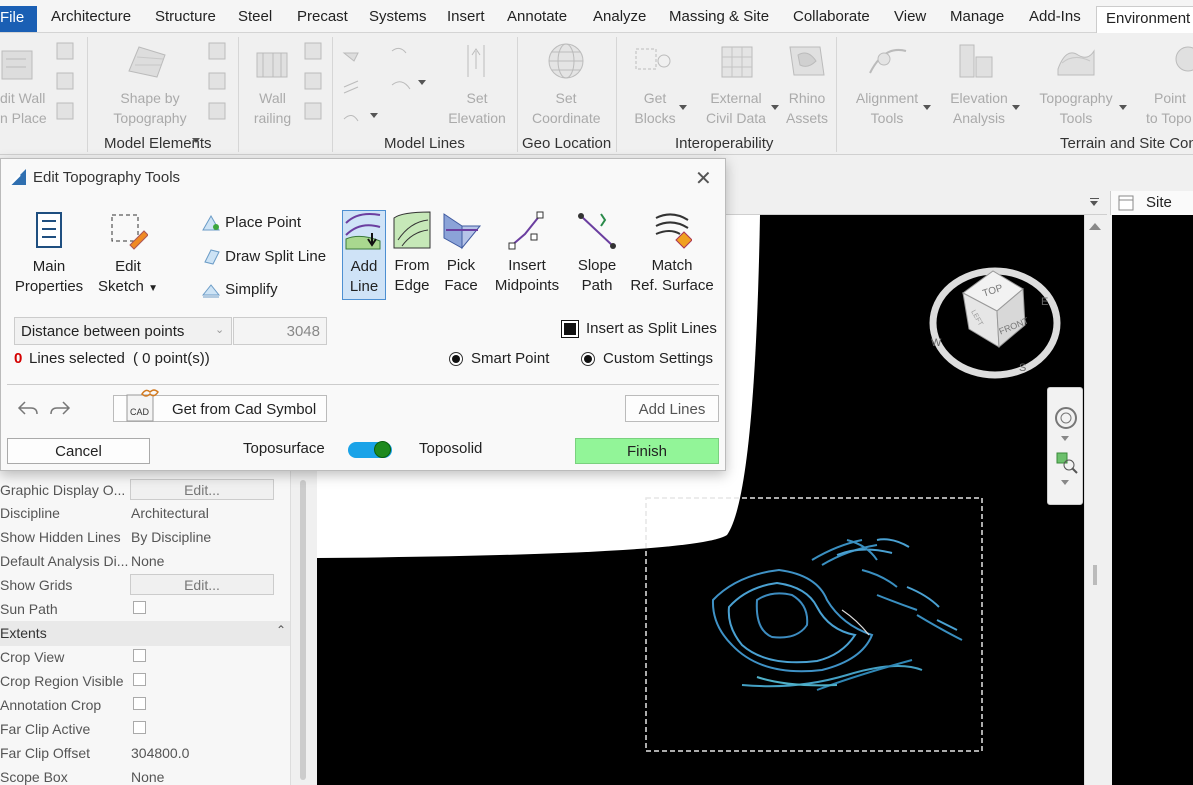 The height and width of the screenshot is (785, 1193). What do you see at coordinates (255, 16) in the screenshot?
I see `tab-steel: Steel` at bounding box center [255, 16].